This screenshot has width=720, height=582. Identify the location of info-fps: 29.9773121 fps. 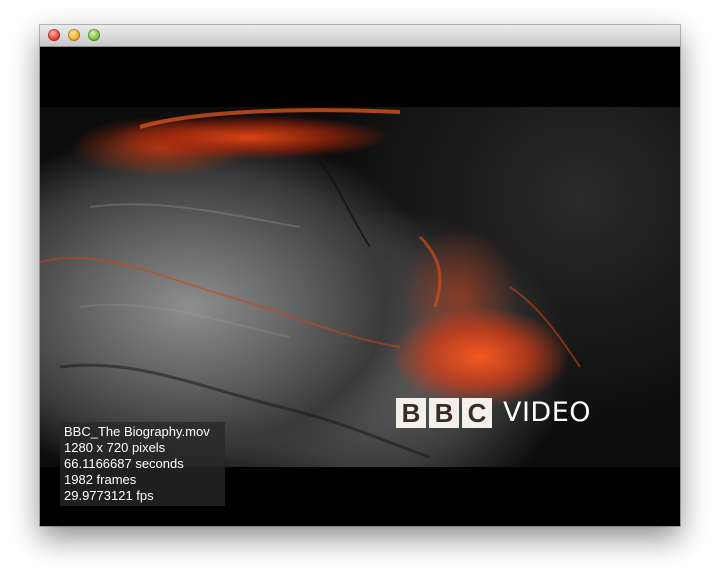
(109, 495).